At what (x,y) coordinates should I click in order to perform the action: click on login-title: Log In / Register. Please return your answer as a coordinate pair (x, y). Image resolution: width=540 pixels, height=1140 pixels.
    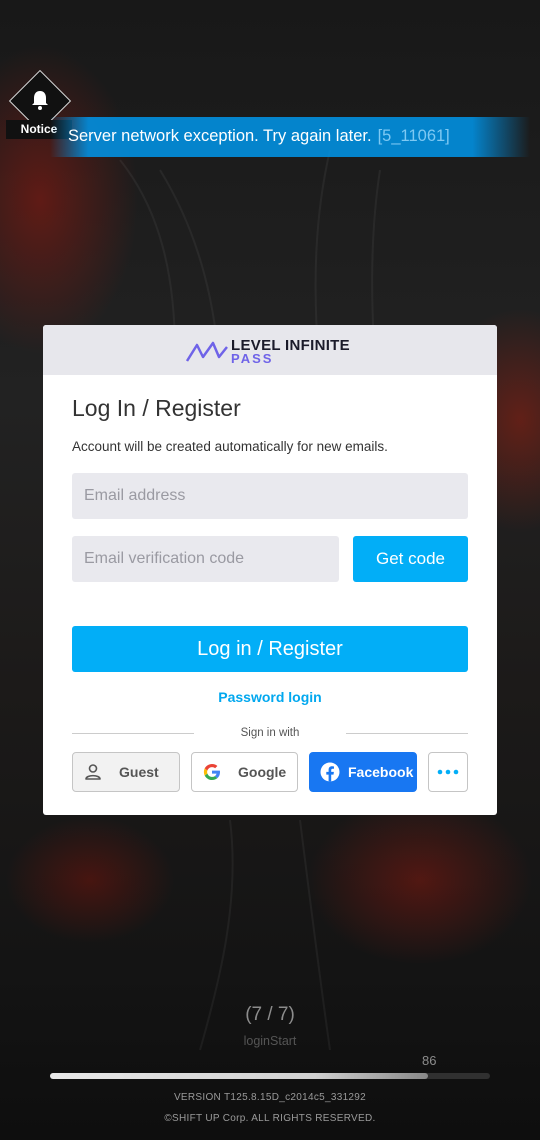
    Looking at the image, I should click on (156, 408).